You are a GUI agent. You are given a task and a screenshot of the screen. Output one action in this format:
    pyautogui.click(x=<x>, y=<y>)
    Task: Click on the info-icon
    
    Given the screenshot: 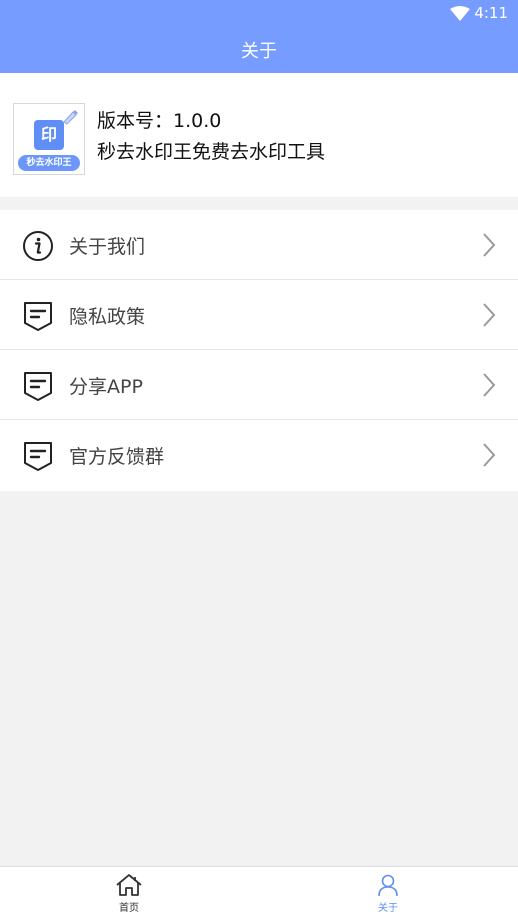 What is the action you would take?
    pyautogui.click(x=38, y=246)
    